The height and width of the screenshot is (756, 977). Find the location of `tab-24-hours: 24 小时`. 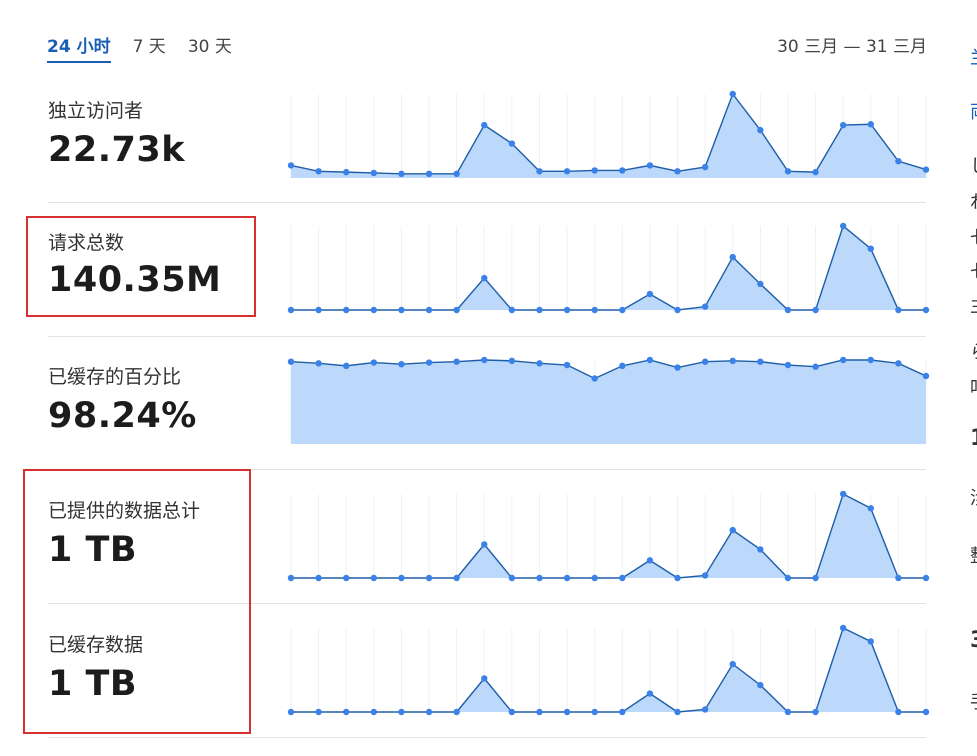

tab-24-hours: 24 小时 is located at coordinates (79, 47).